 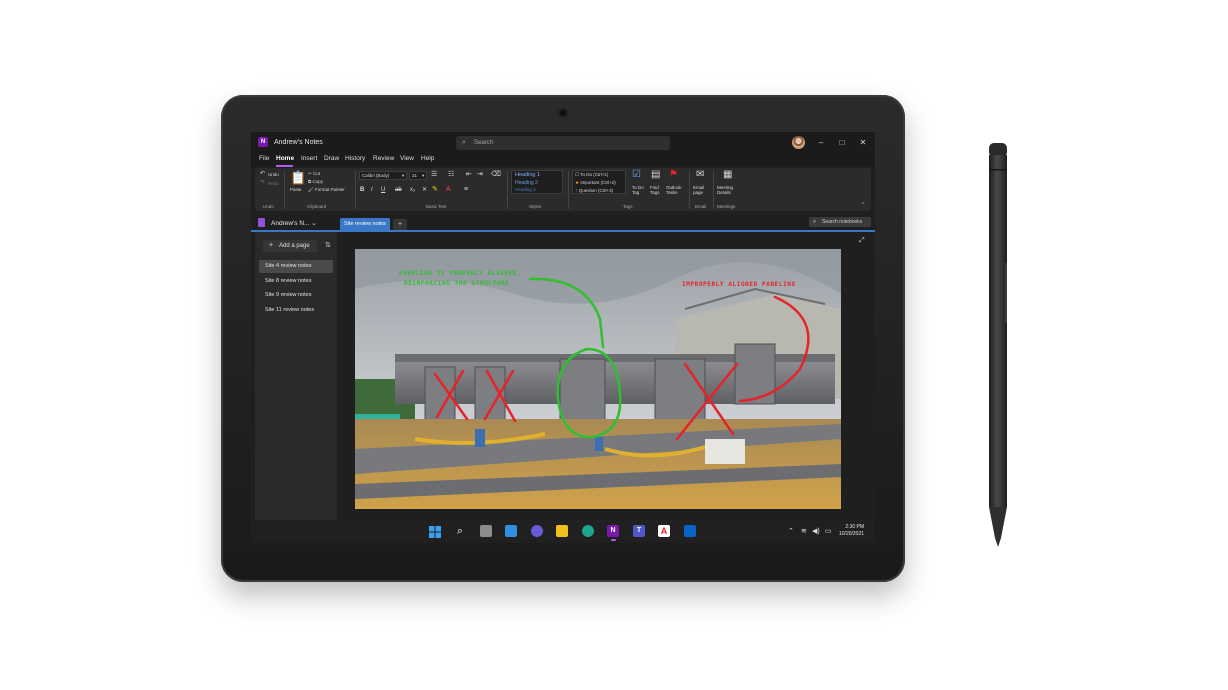 I want to click on volume-icon: ◀), so click(x=816, y=531).